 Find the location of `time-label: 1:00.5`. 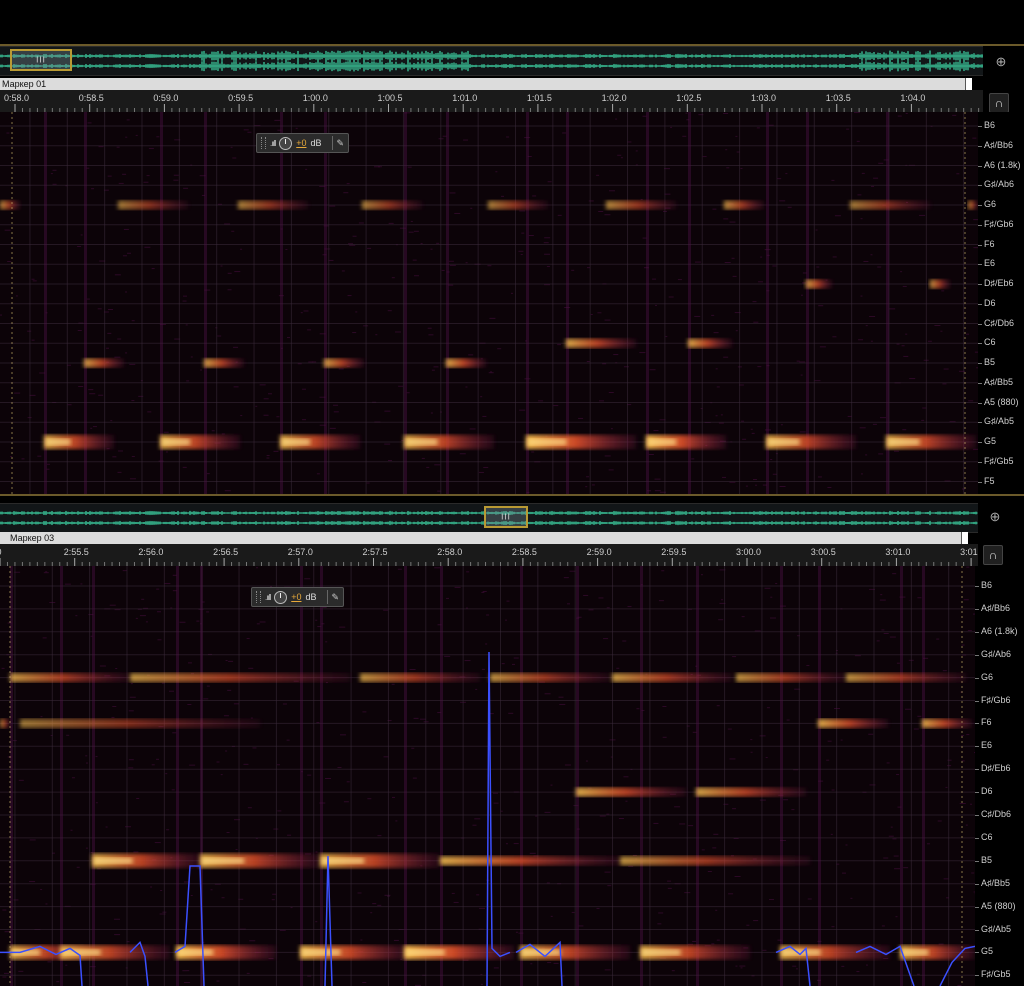

time-label: 1:00.5 is located at coordinates (390, 98).